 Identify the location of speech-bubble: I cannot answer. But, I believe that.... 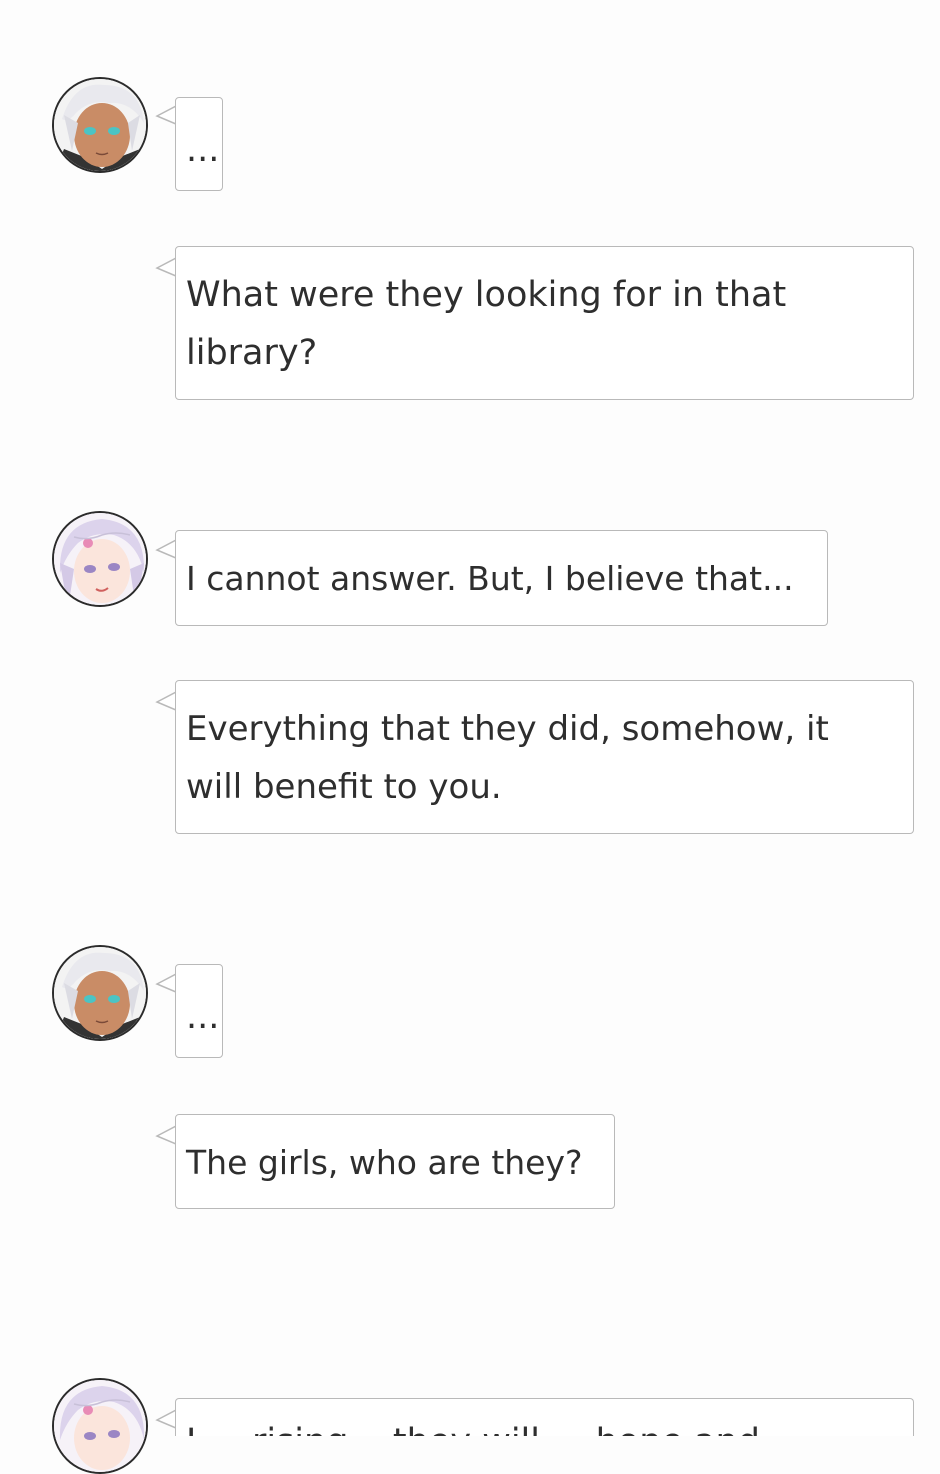
(501, 578).